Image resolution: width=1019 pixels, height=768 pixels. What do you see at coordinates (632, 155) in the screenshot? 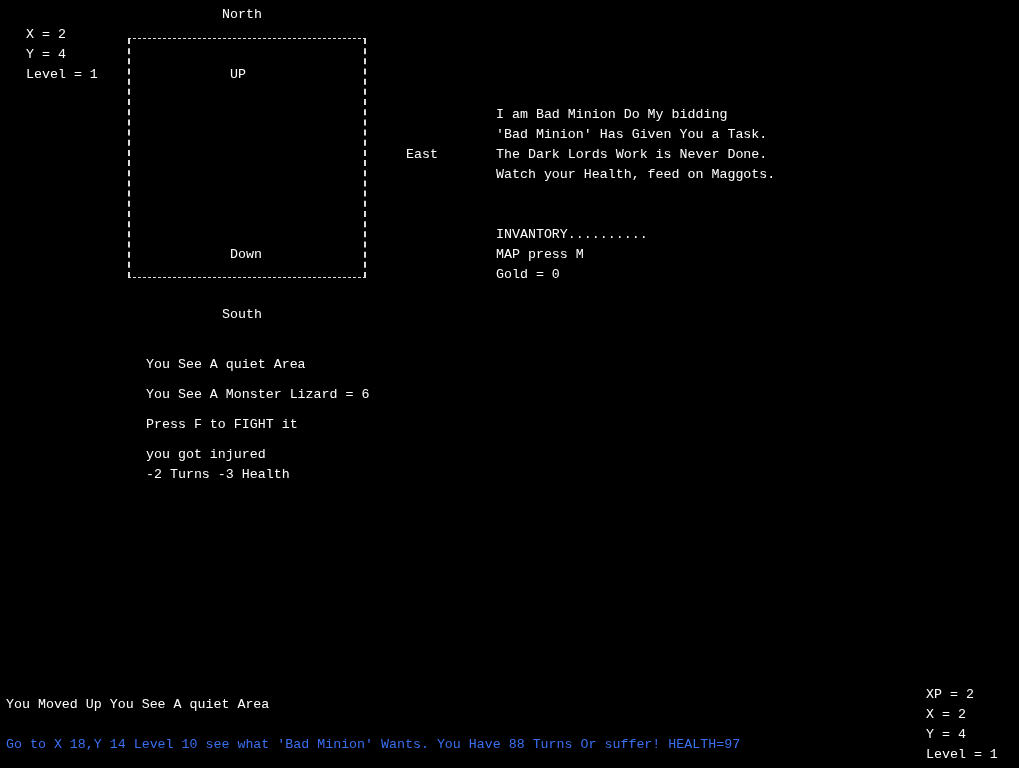
I see `message-line: The Dark Lords Work is Never Done.` at bounding box center [632, 155].